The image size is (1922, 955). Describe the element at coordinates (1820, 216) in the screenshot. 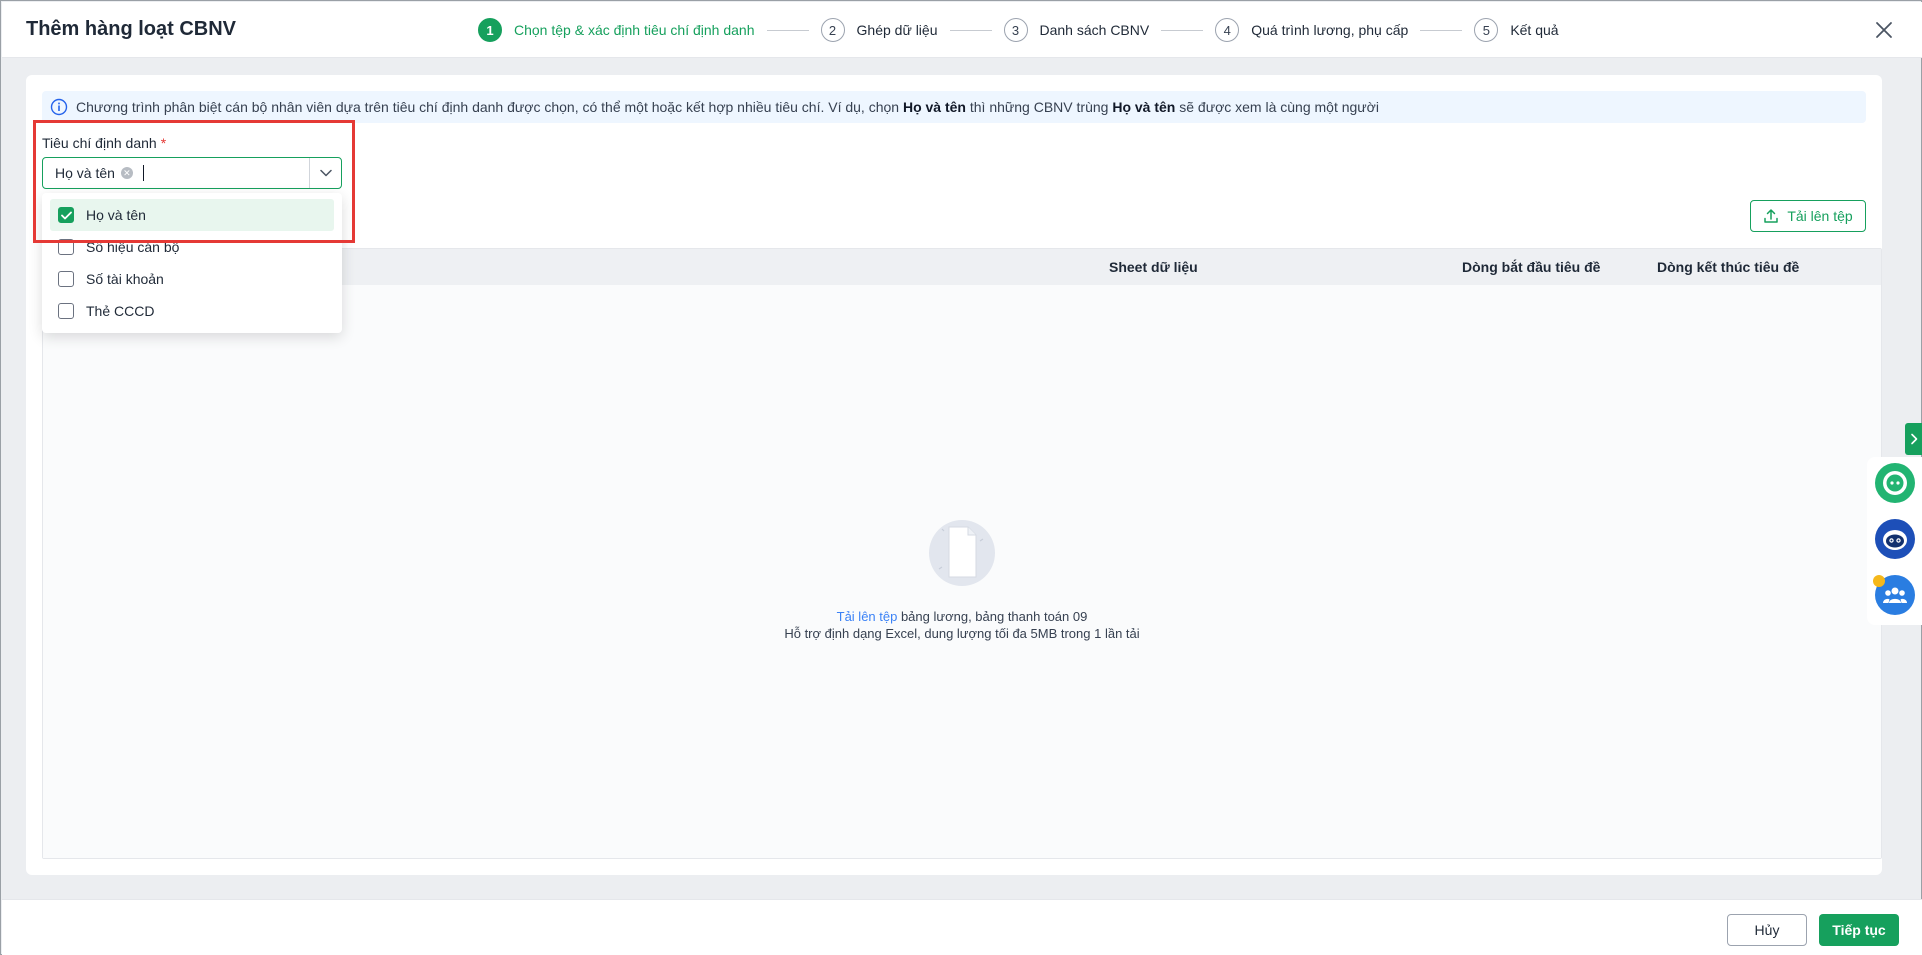

I see `upload-label: Tải lên tệp` at that location.